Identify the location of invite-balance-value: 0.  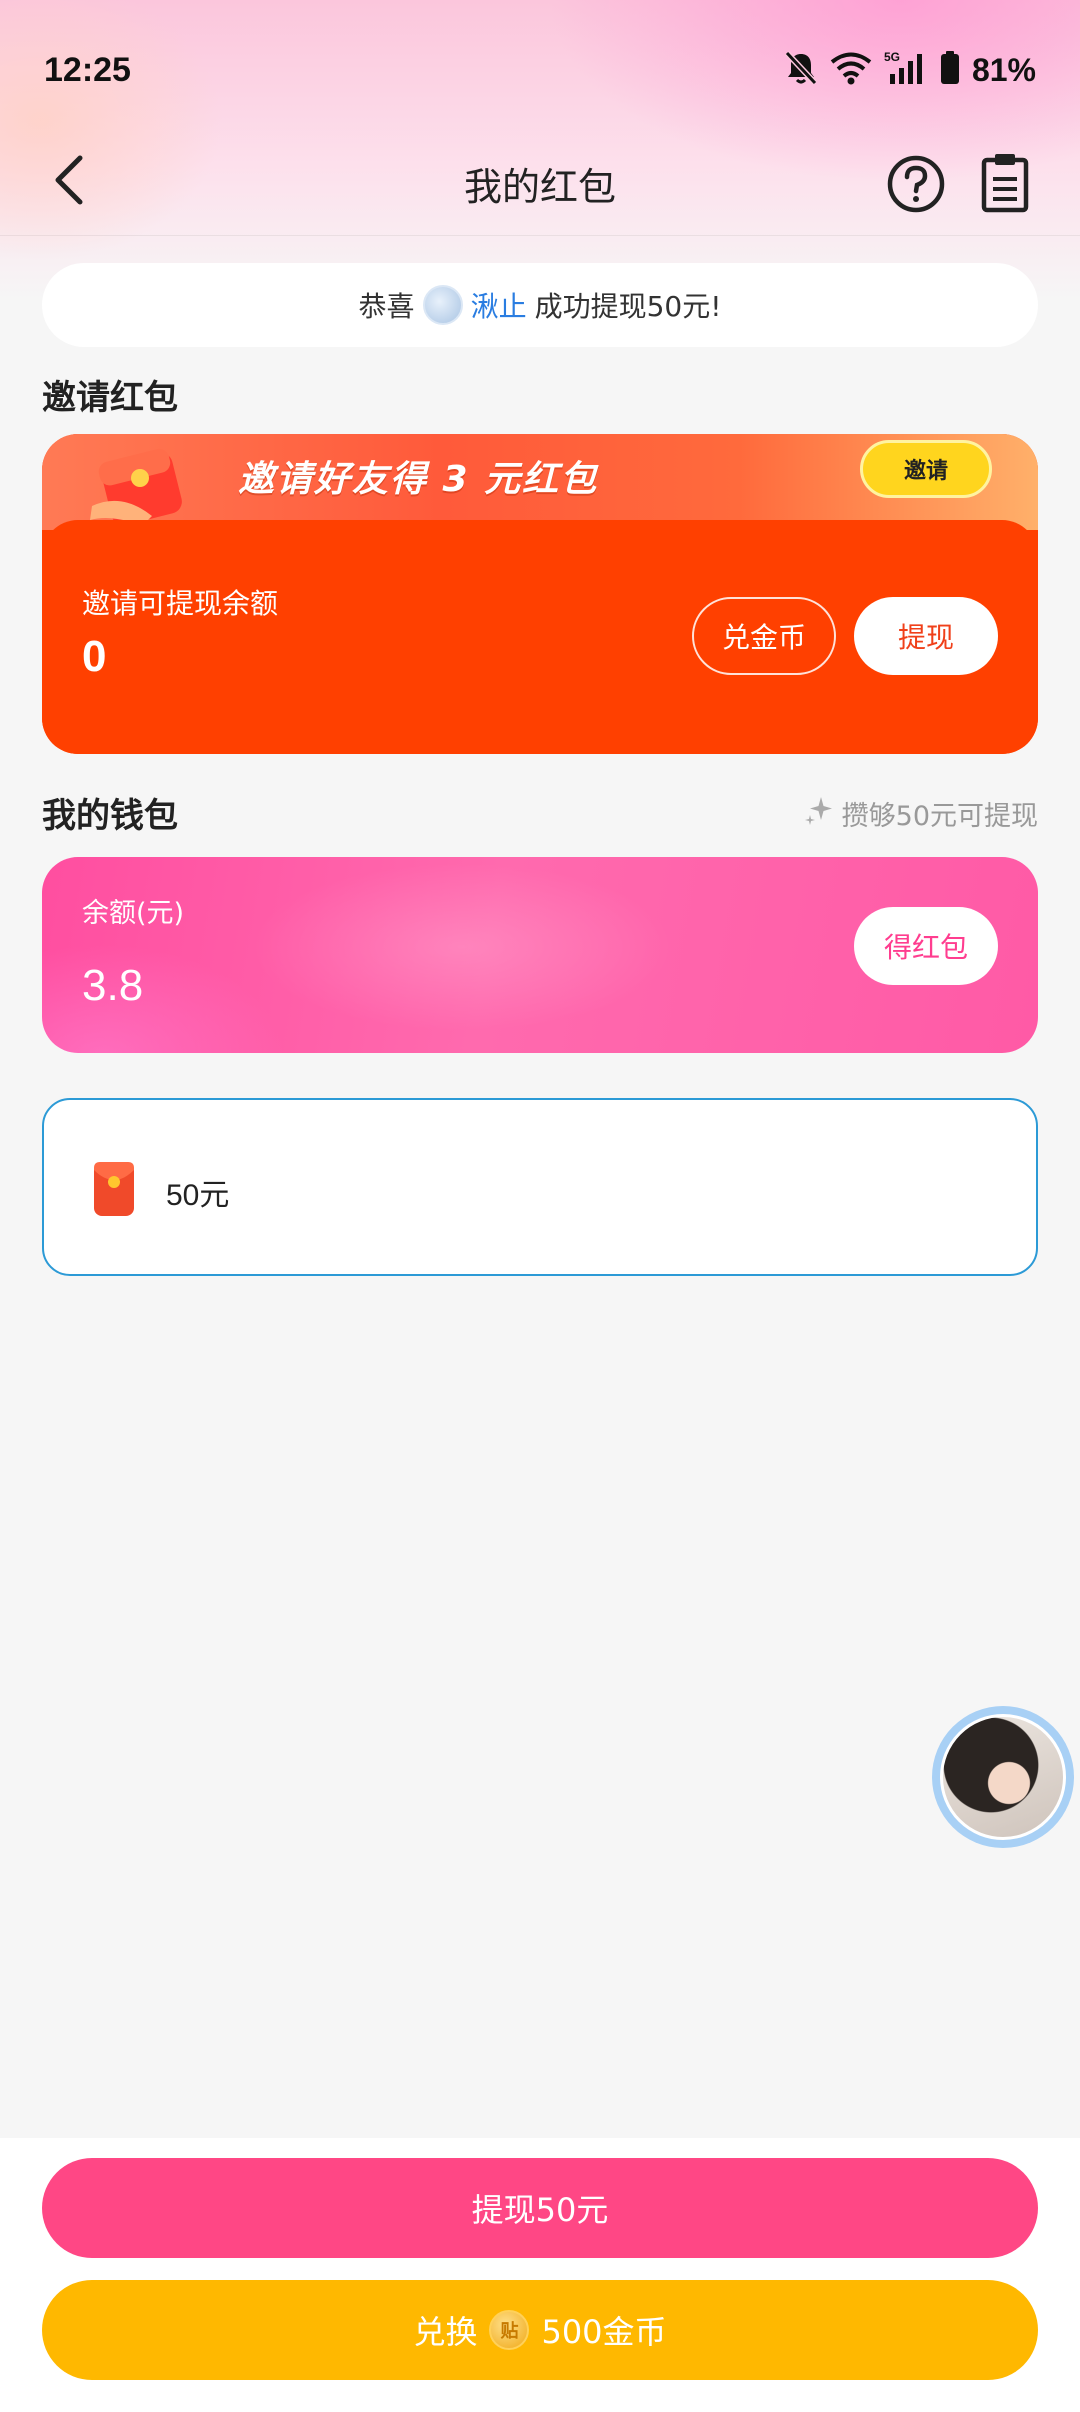
(94, 656).